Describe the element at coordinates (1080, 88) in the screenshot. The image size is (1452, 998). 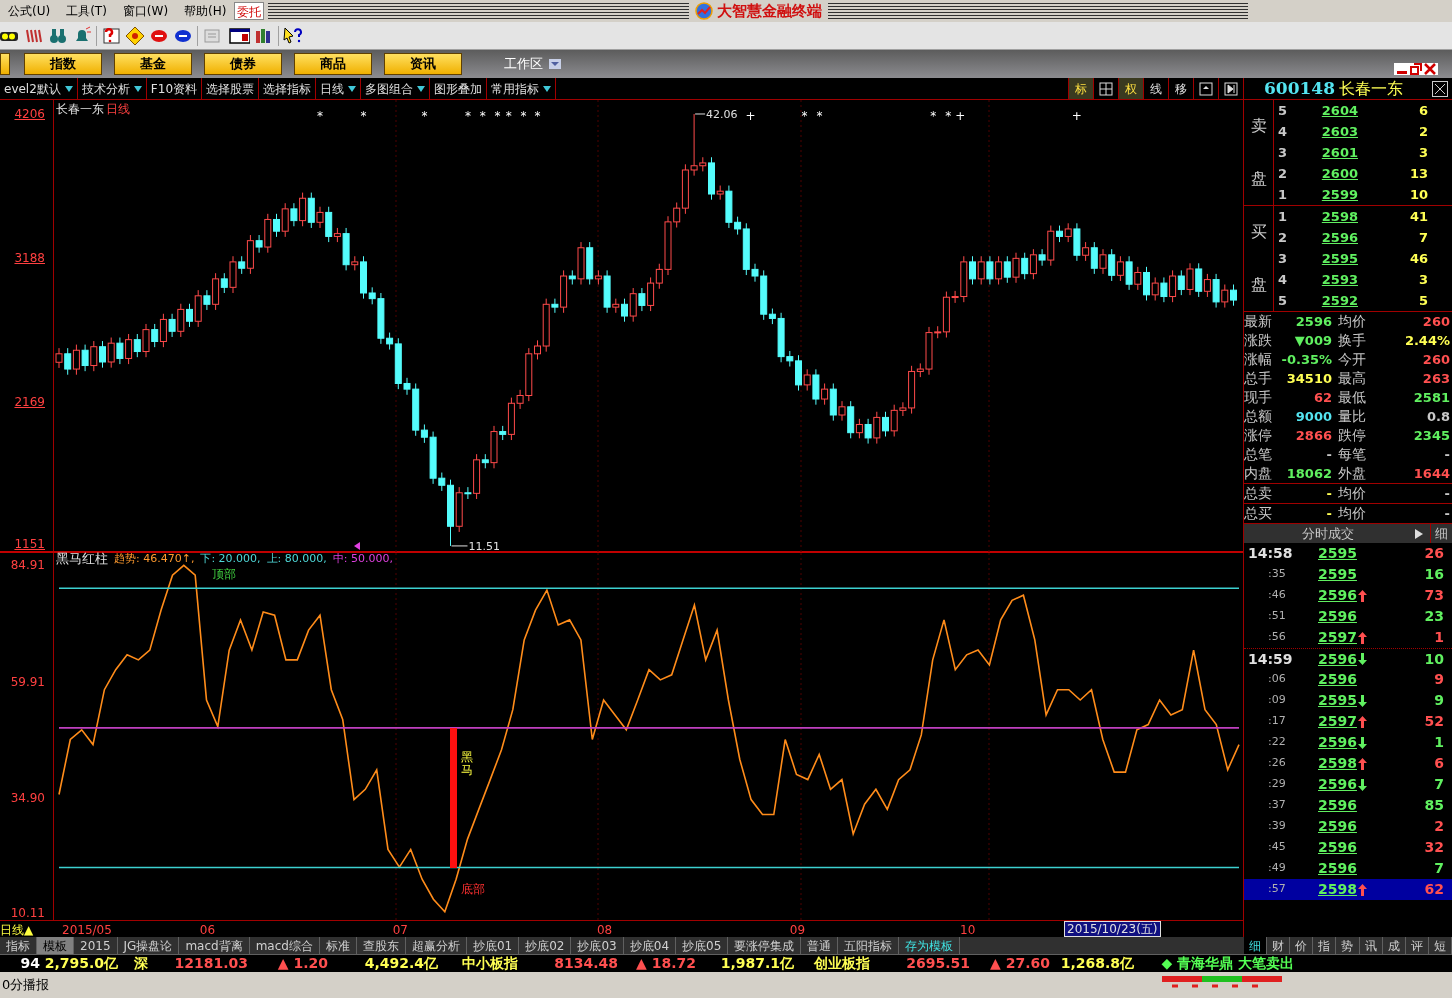
I see `chart-tool-tab: 标` at that location.